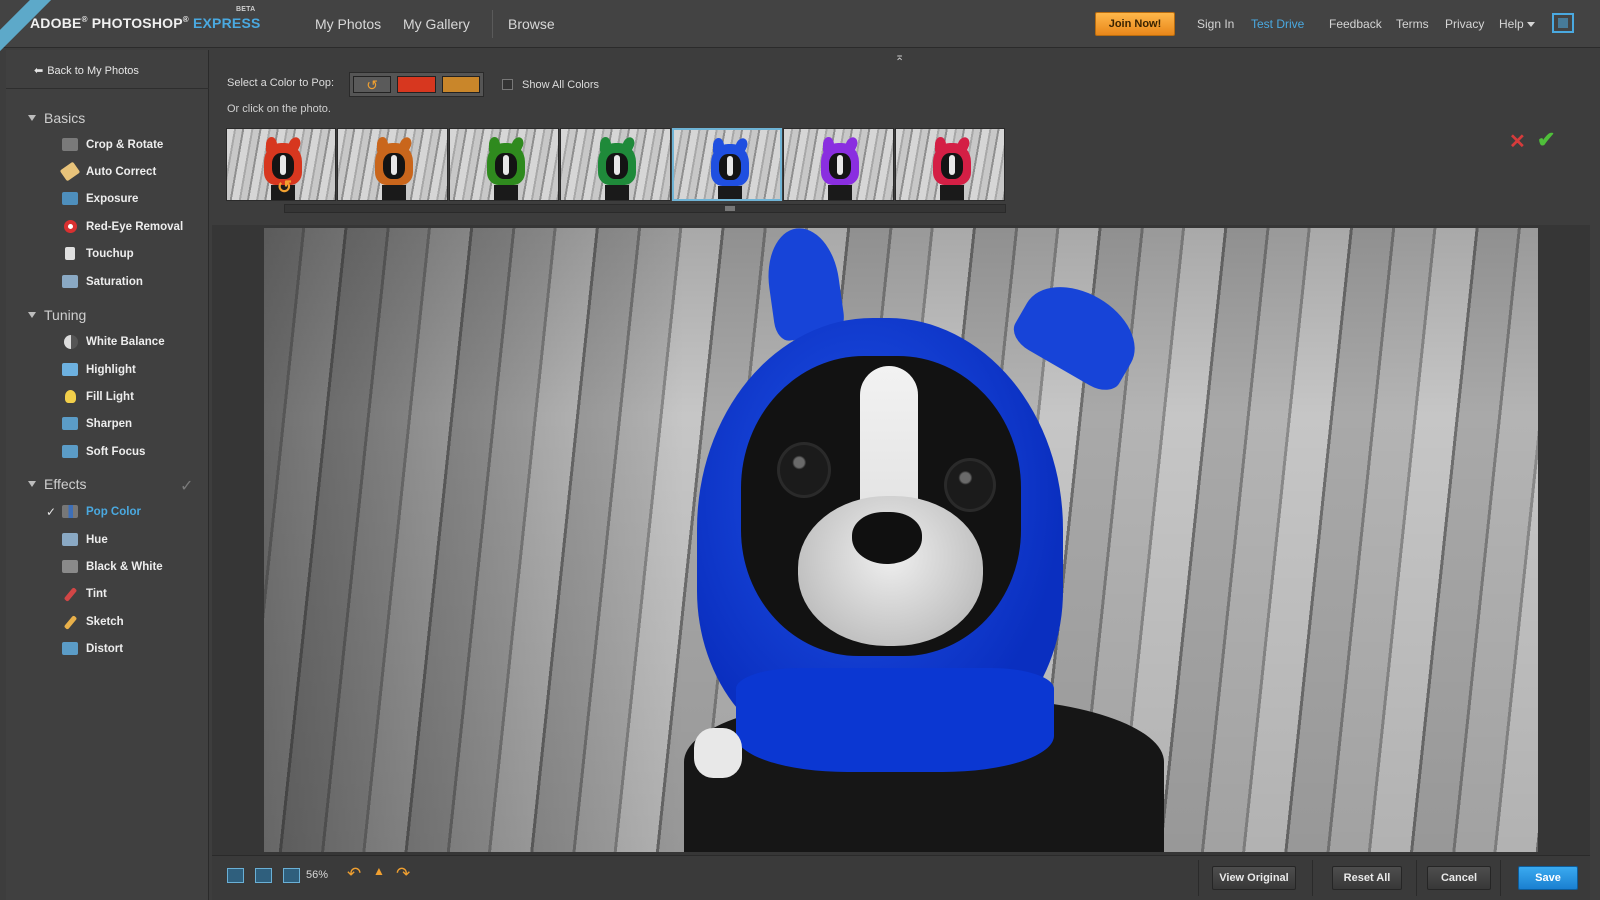 The height and width of the screenshot is (900, 1600). Describe the element at coordinates (132, 540) in the screenshot. I see `tool-hue: Hue` at that location.